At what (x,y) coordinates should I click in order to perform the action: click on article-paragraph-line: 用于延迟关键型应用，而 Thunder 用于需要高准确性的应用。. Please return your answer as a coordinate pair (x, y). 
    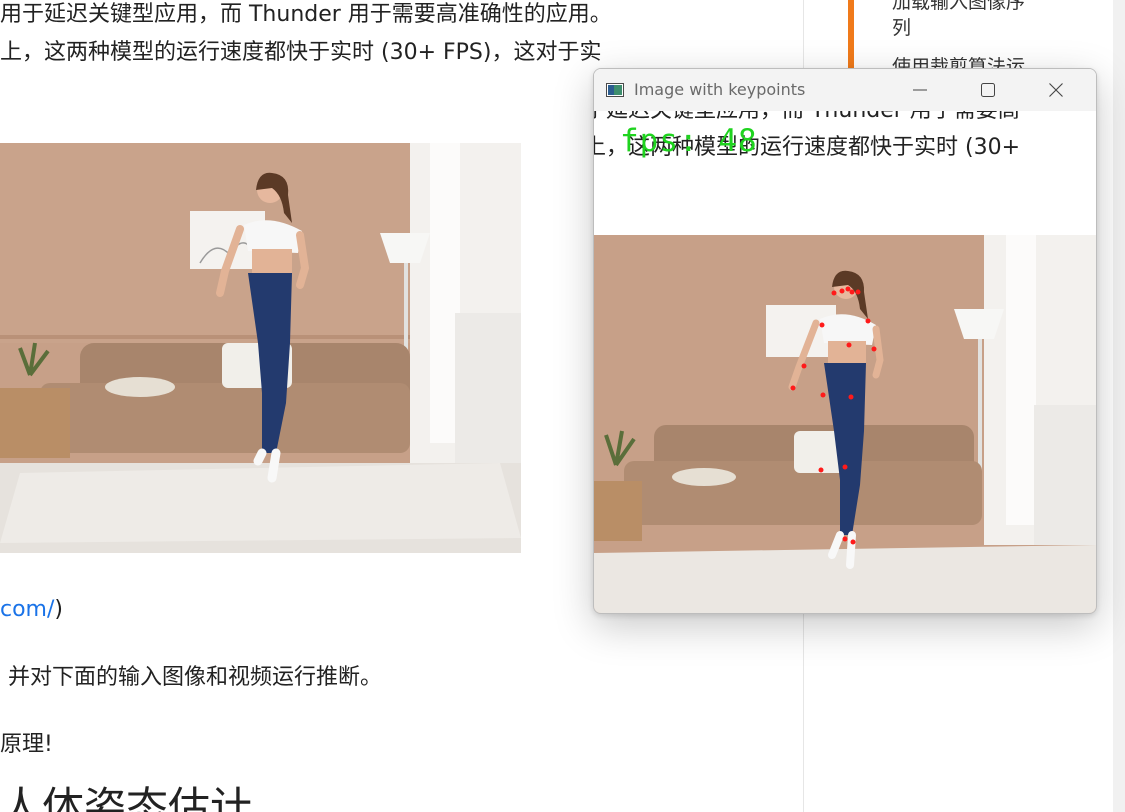
    Looking at the image, I should click on (306, 14).